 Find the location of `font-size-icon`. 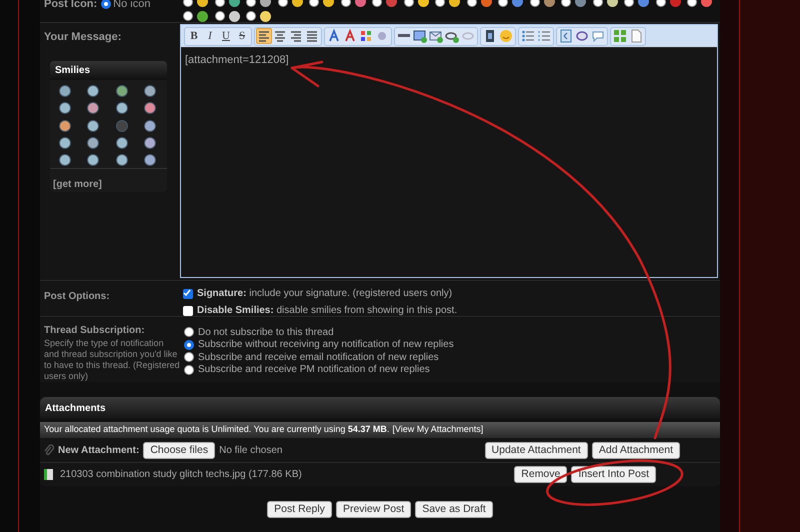

font-size-icon is located at coordinates (350, 36).